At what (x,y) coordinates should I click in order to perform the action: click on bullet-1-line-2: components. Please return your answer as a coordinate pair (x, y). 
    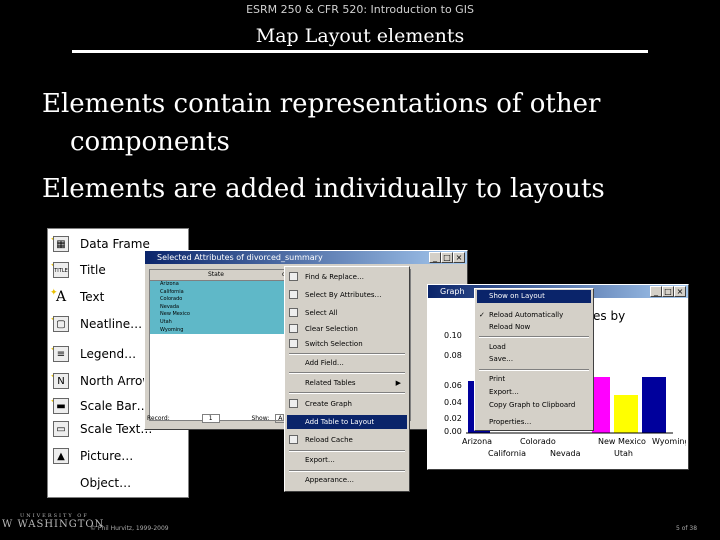
    Looking at the image, I should click on (150, 142).